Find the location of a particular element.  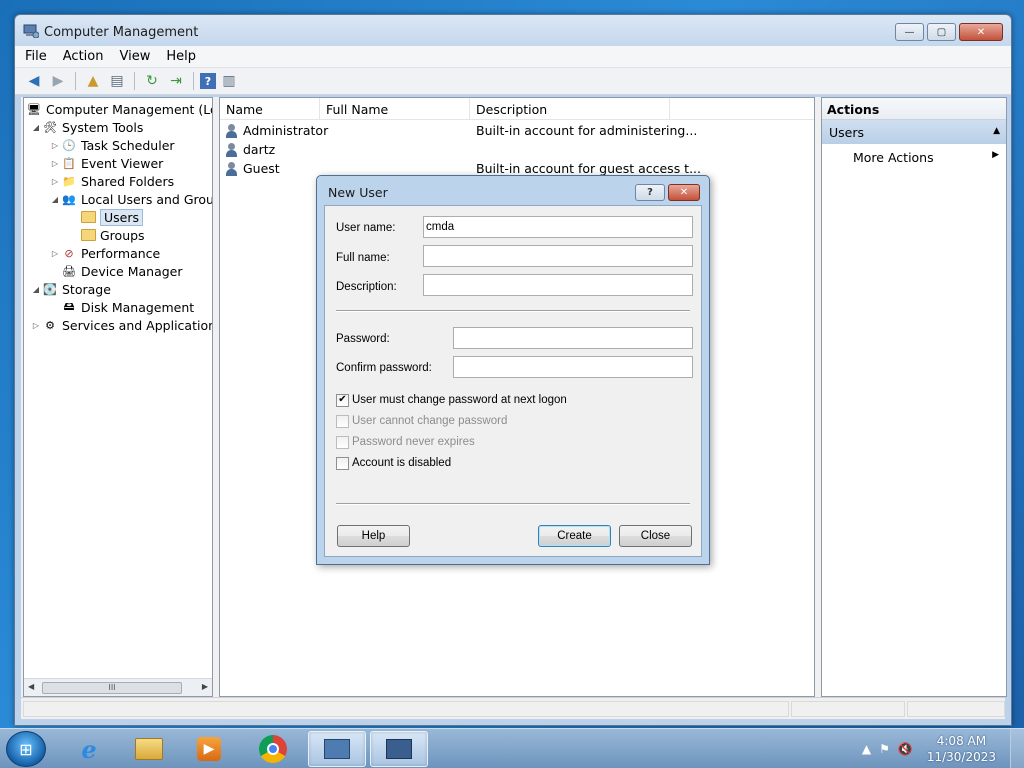

description-label: Description: is located at coordinates (366, 287).